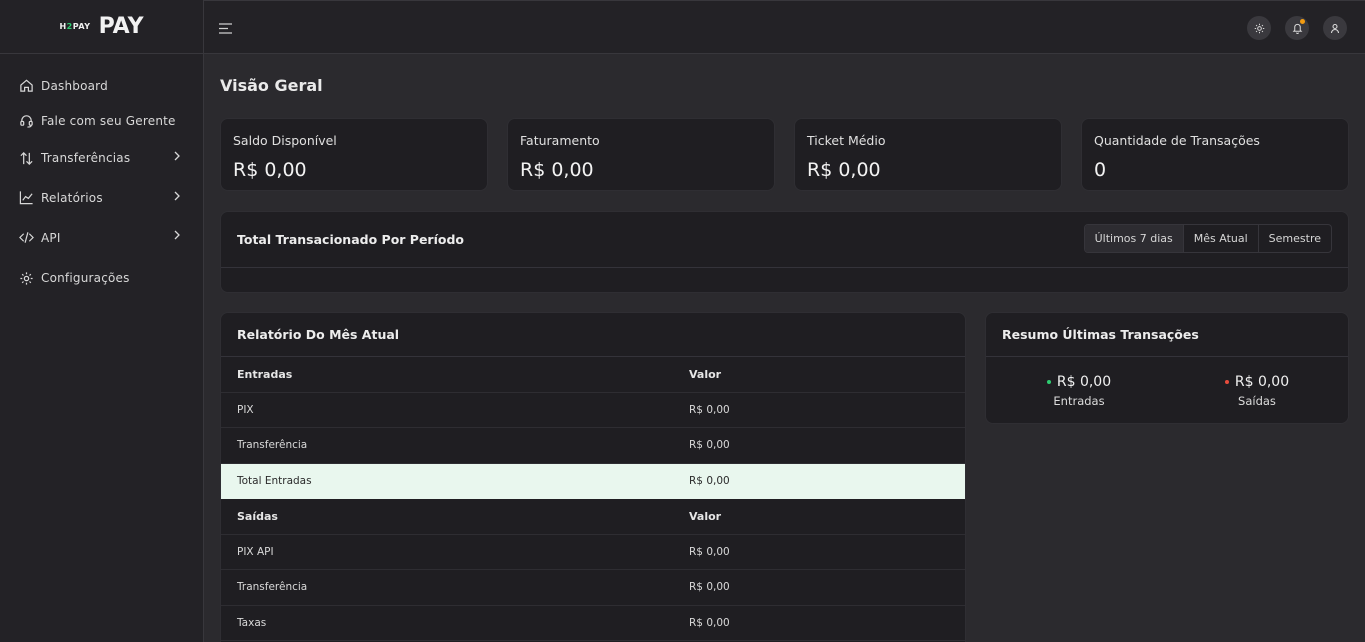  Describe the element at coordinates (593, 335) in the screenshot. I see `report-title: Relatório Do Mês Atual` at that location.